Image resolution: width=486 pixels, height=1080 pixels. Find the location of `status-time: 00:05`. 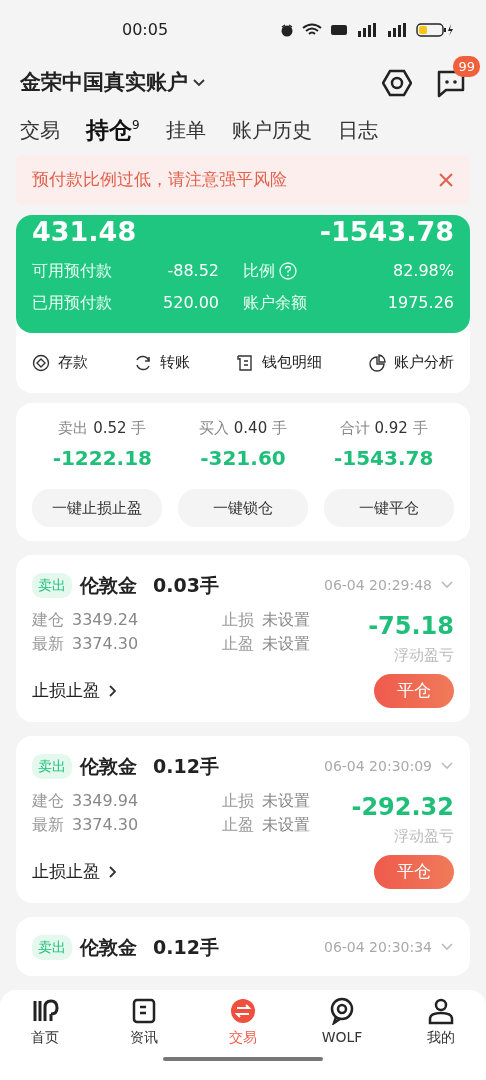

status-time: 00:05 is located at coordinates (145, 30).